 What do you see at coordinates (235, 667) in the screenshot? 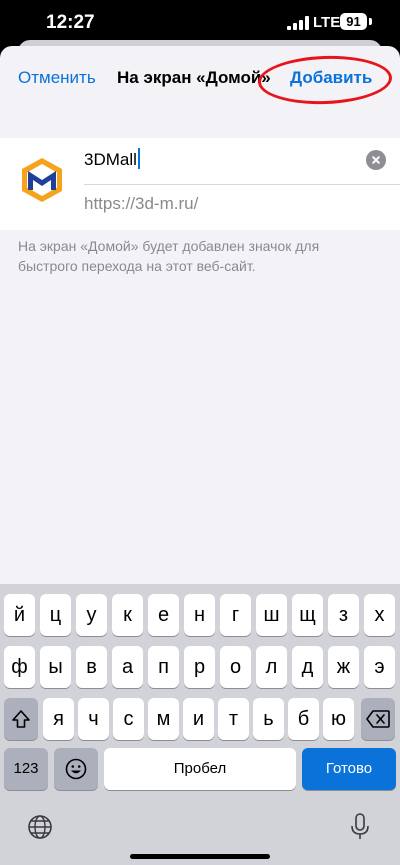
I see `key: о` at bounding box center [235, 667].